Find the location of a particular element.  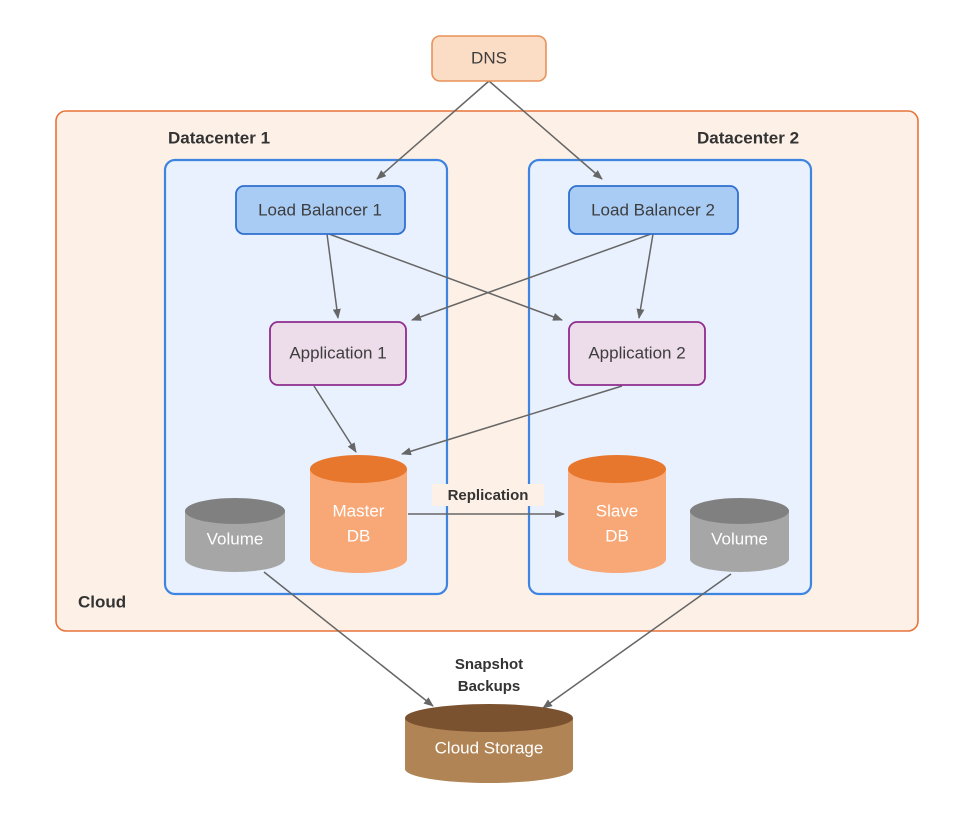

node-application-2: Application 2 is located at coordinates (637, 353).